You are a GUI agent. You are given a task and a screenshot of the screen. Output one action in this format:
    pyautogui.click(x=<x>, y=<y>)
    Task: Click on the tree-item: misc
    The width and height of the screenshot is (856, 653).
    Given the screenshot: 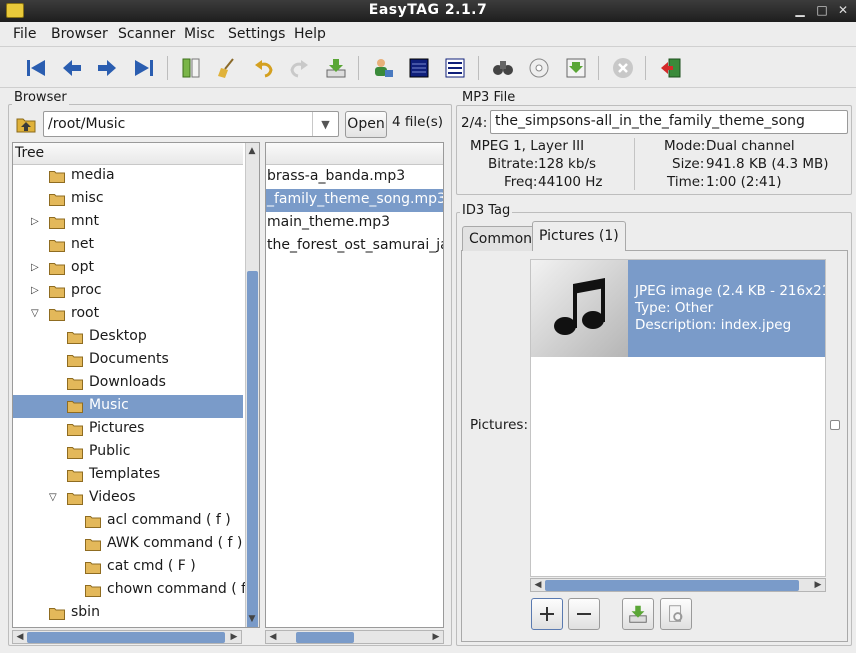 What is the action you would take?
    pyautogui.click(x=128, y=199)
    